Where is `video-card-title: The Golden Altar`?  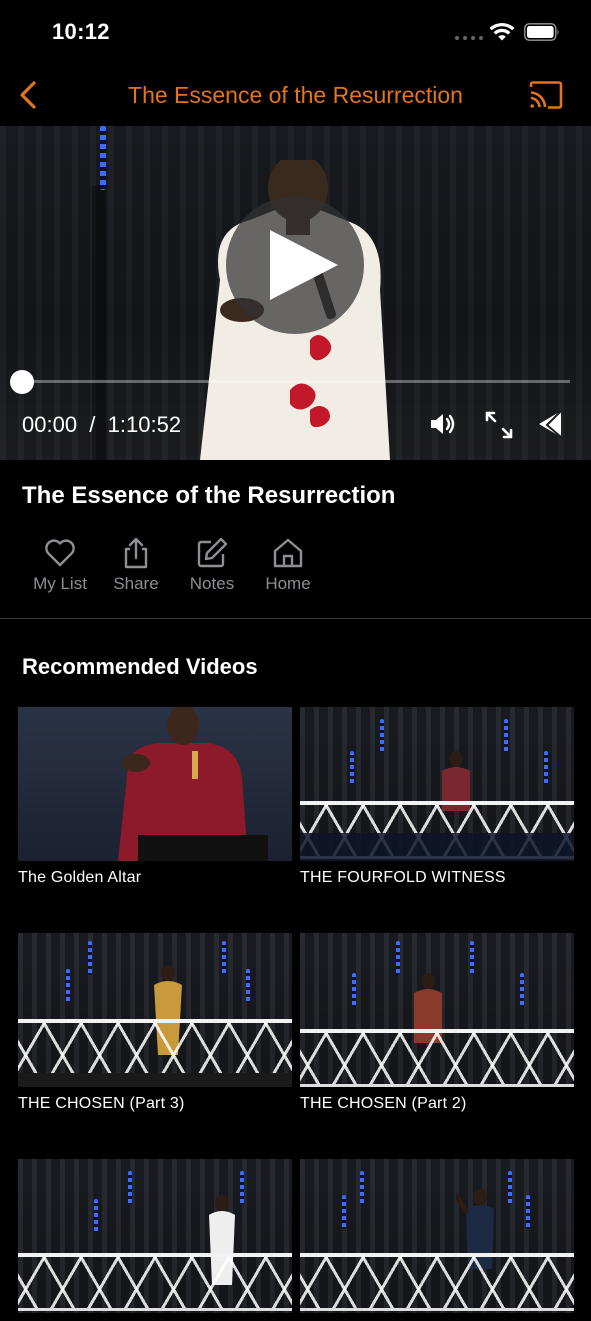
video-card-title: The Golden Altar is located at coordinates (80, 877).